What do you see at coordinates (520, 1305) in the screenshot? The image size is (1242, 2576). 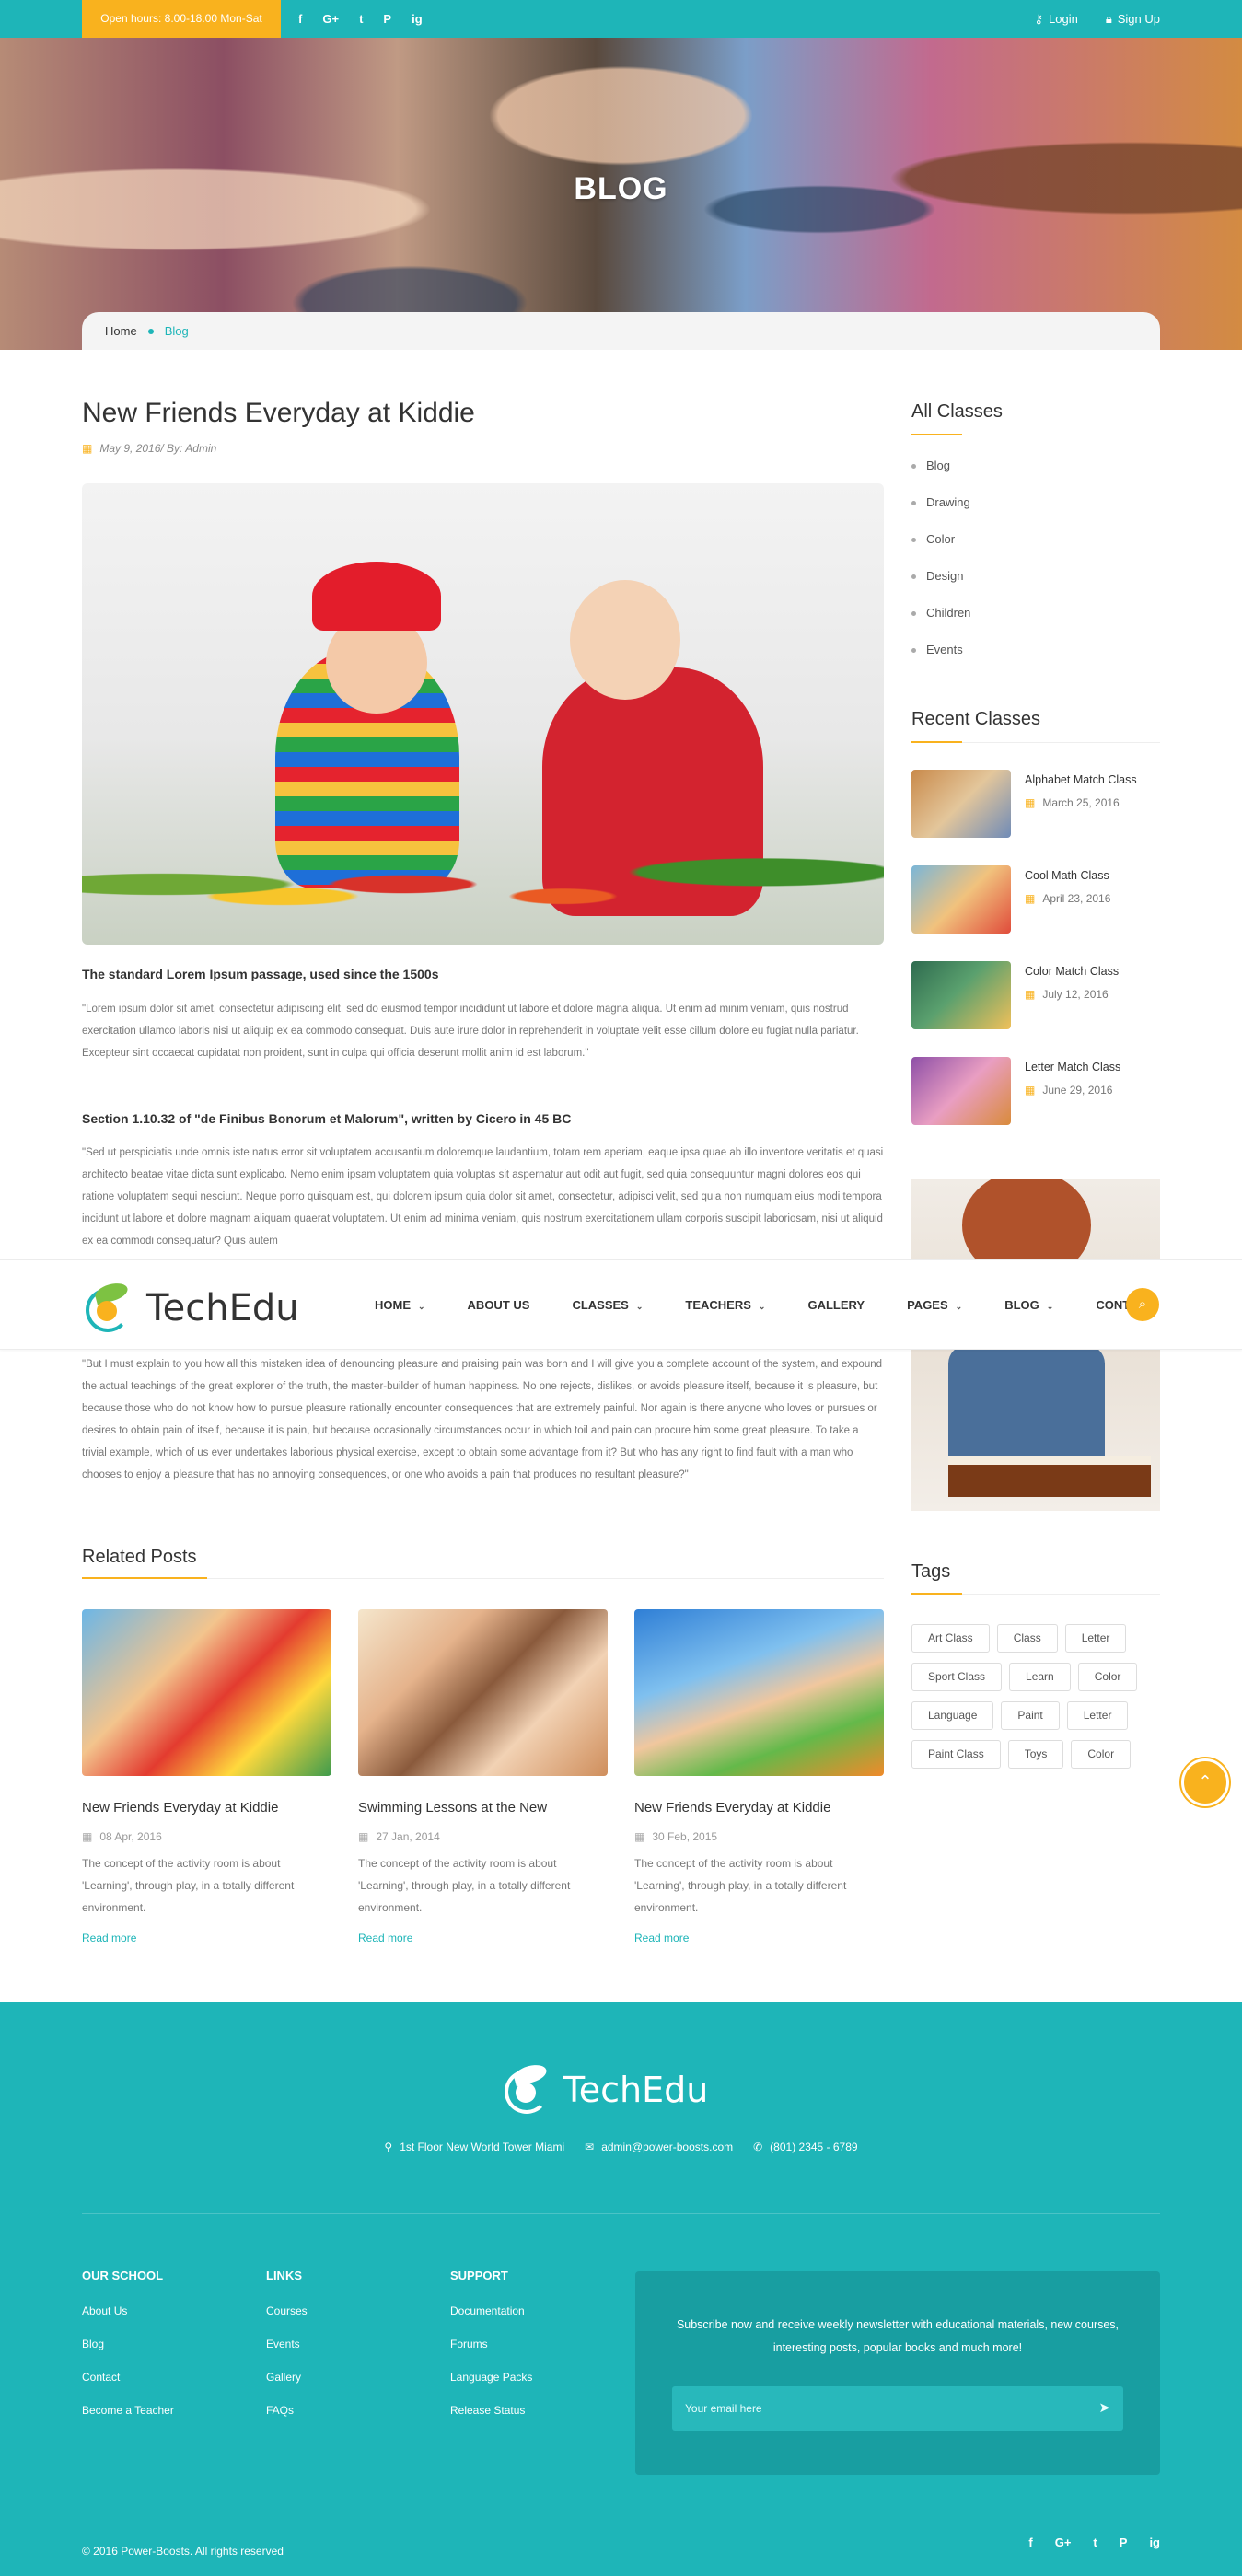 I see `nav-about-us: ABOUT US` at bounding box center [520, 1305].